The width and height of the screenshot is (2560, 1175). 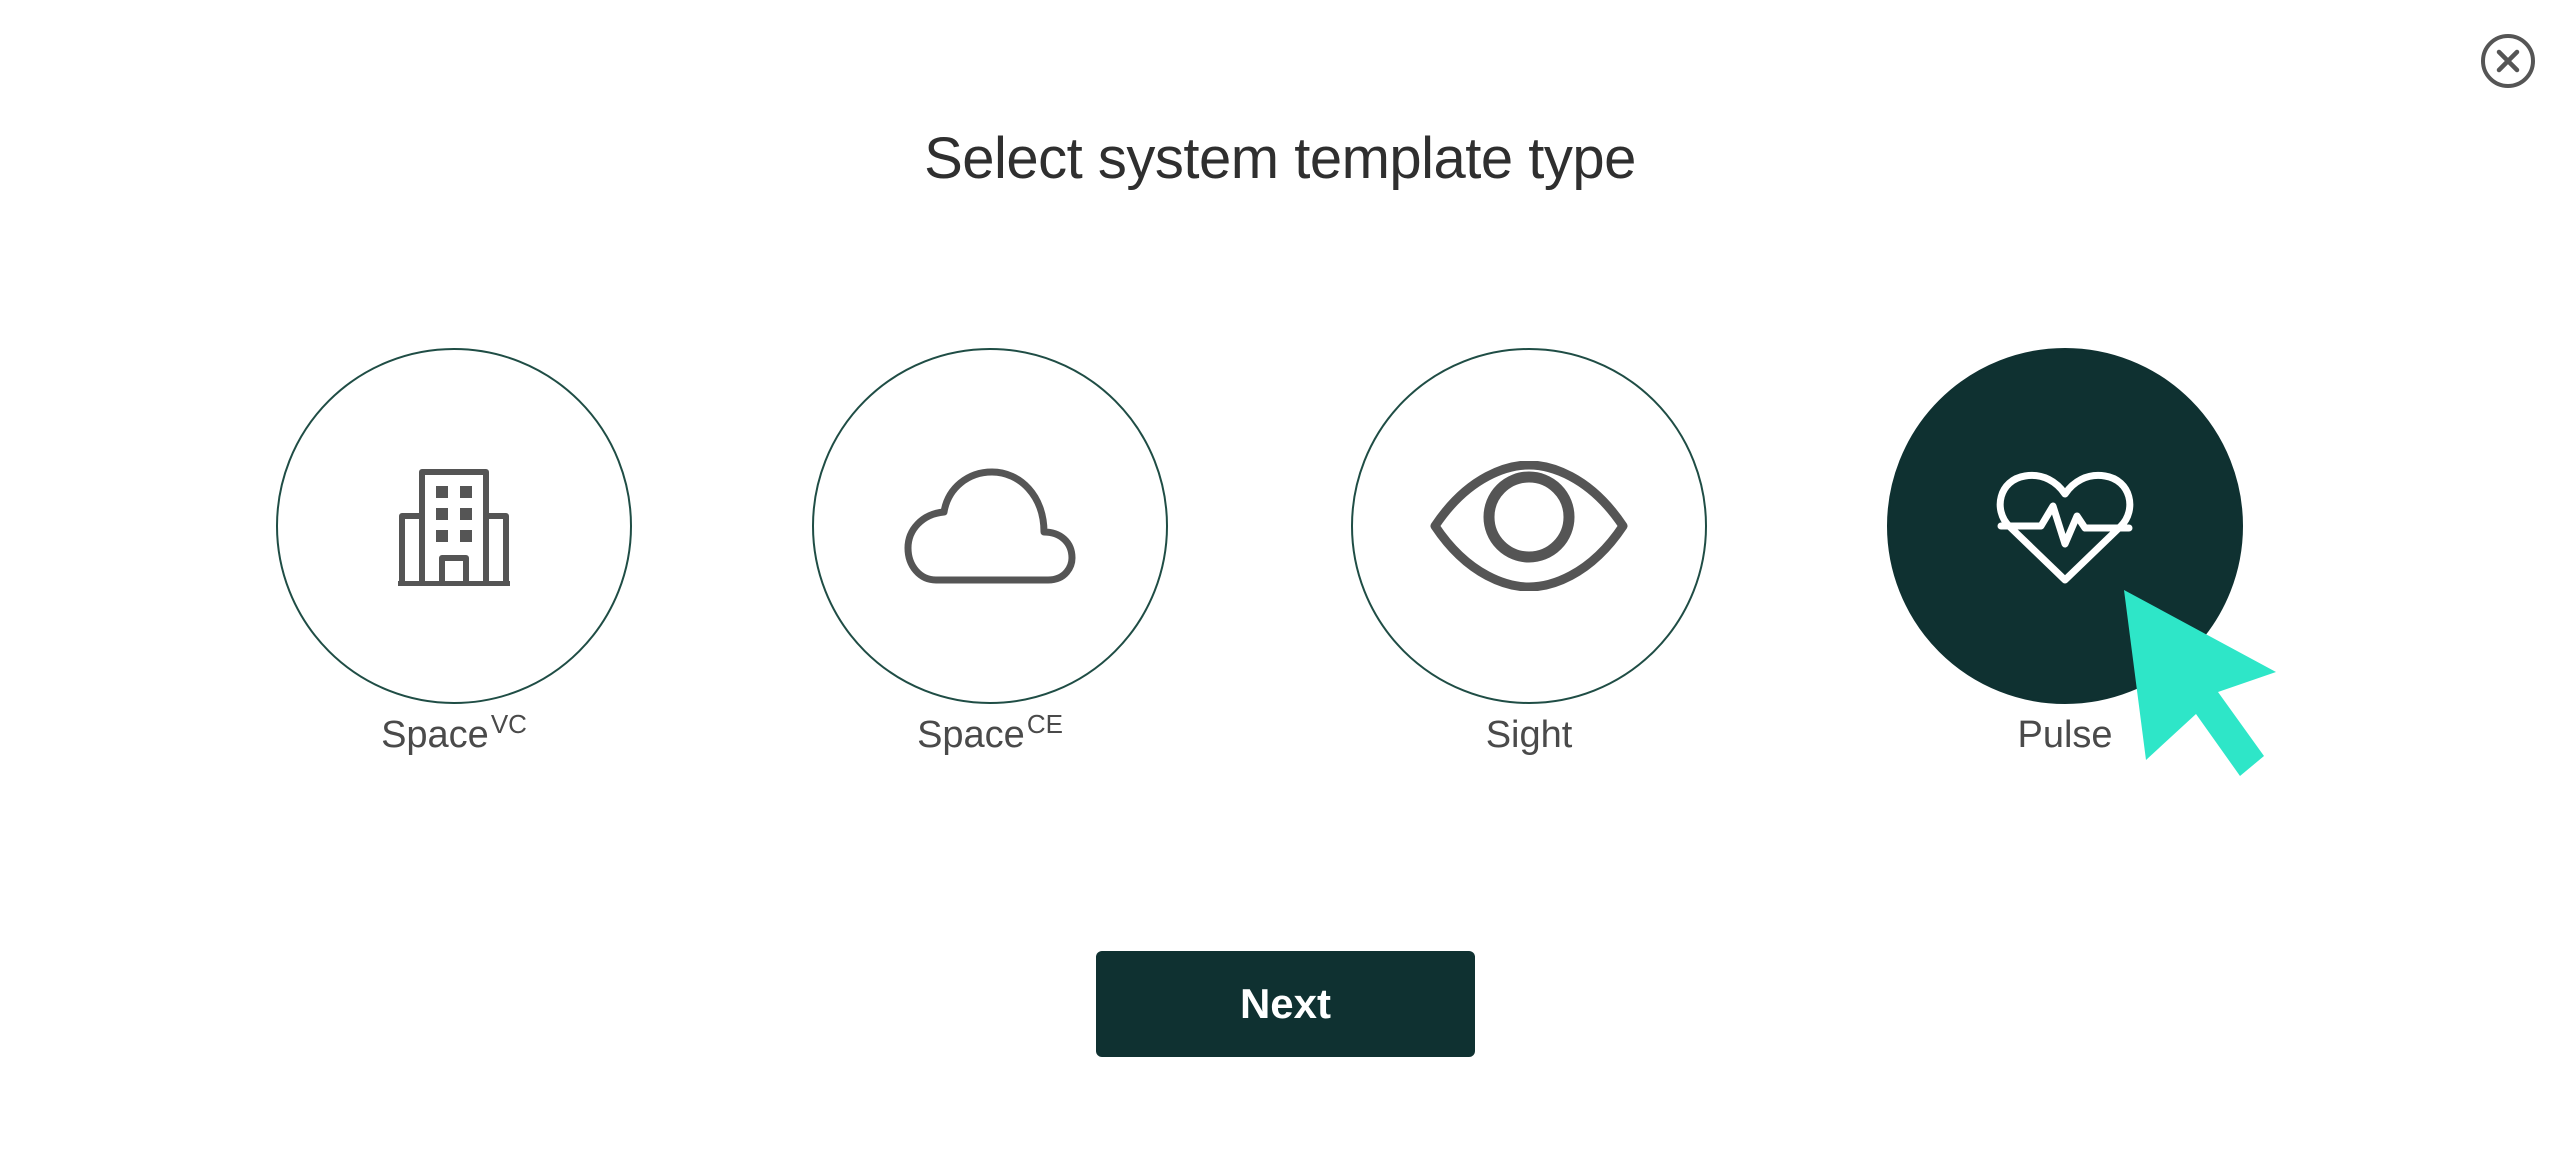 What do you see at coordinates (1285, 1004) in the screenshot?
I see `next-button: Next` at bounding box center [1285, 1004].